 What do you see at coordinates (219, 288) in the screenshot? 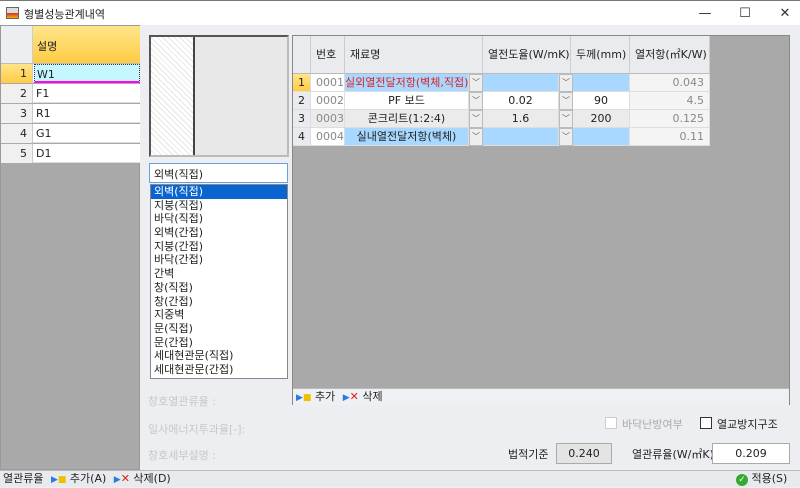
I see `type-option: 창(직접)` at bounding box center [219, 288].